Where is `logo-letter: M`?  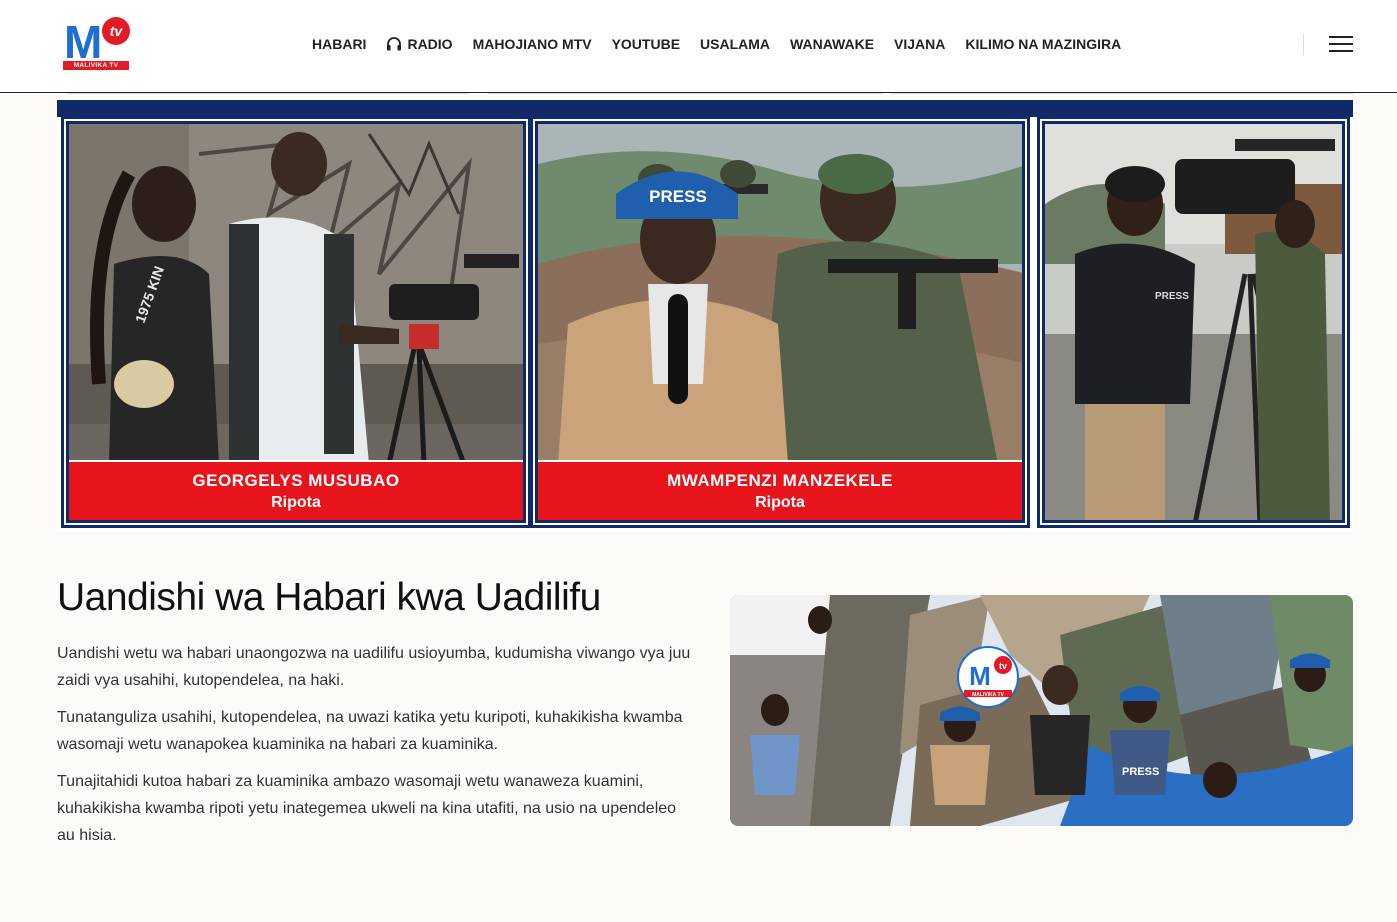
logo-letter: M is located at coordinates (83, 42).